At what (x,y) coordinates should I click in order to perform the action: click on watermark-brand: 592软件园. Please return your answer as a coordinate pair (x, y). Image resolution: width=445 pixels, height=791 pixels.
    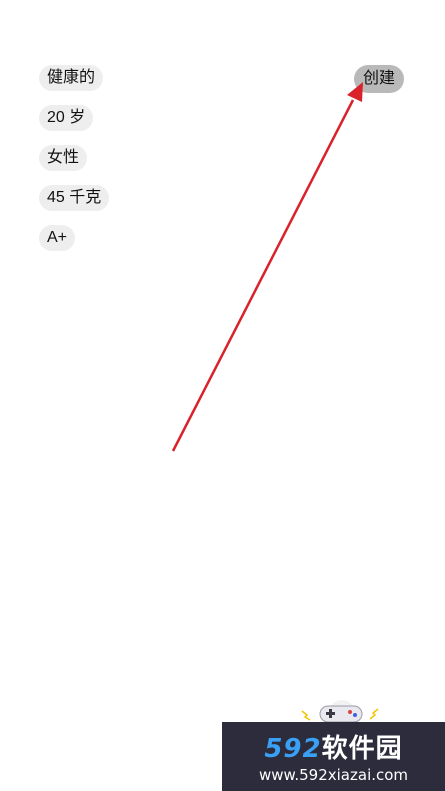
    Looking at the image, I should click on (333, 746).